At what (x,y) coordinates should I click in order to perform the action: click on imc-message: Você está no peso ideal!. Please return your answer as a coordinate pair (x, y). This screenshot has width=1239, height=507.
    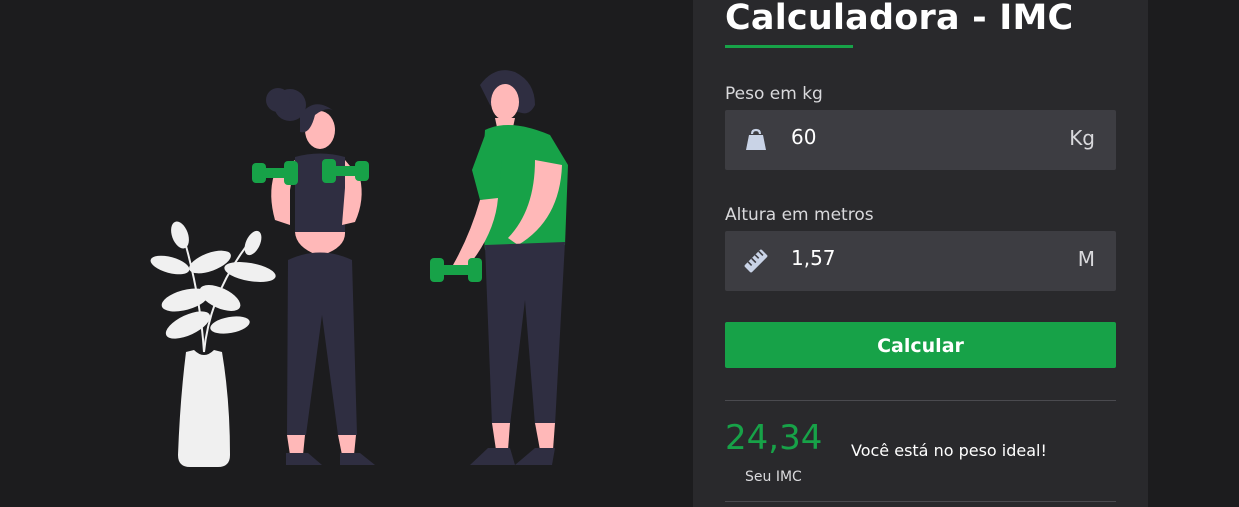
    Looking at the image, I should click on (949, 450).